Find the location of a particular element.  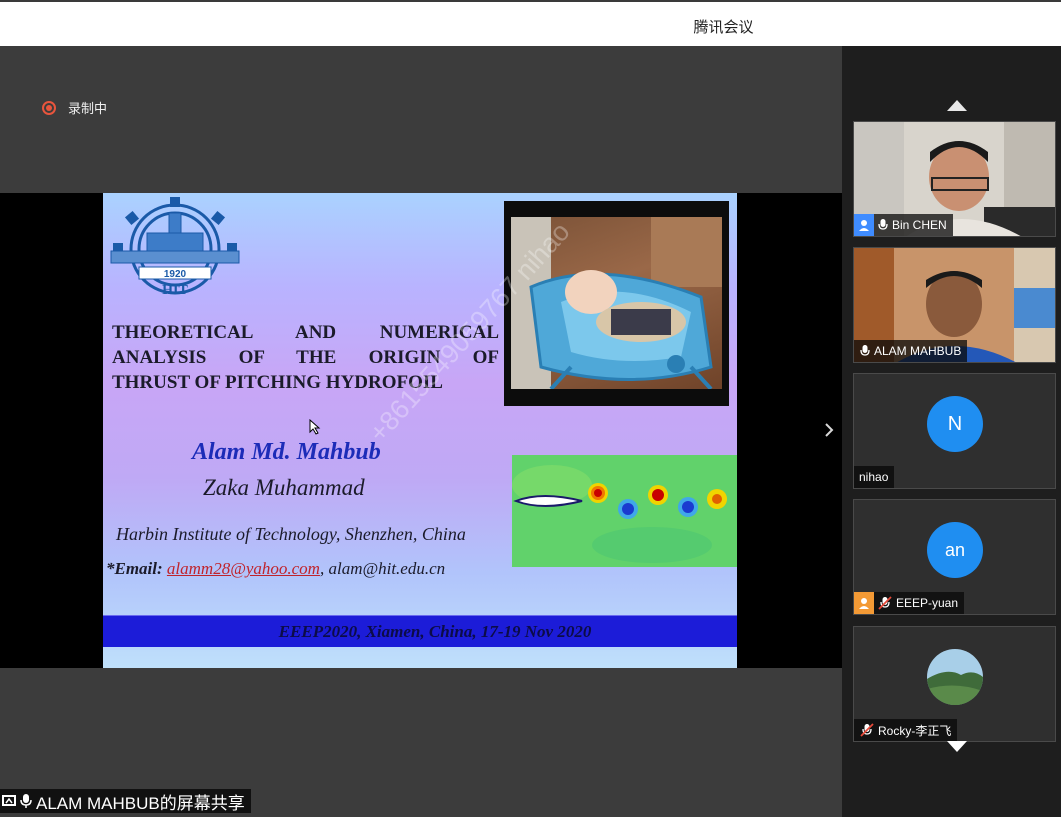

slide-footer-band: EEEP2020, Xiamen, China, 17-19 Nov 2020 is located at coordinates (420, 631).